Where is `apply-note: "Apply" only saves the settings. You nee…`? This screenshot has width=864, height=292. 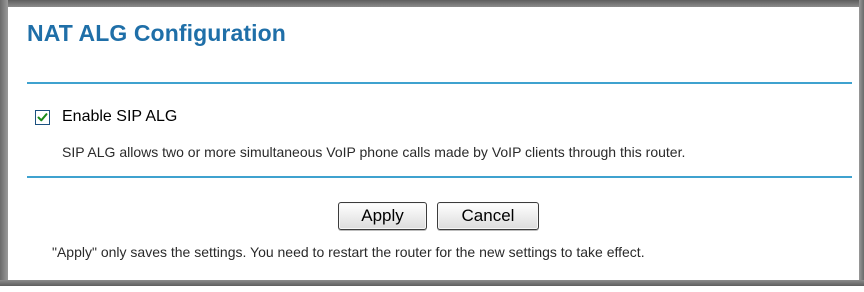 apply-note: "Apply" only saves the settings. You nee… is located at coordinates (348, 252).